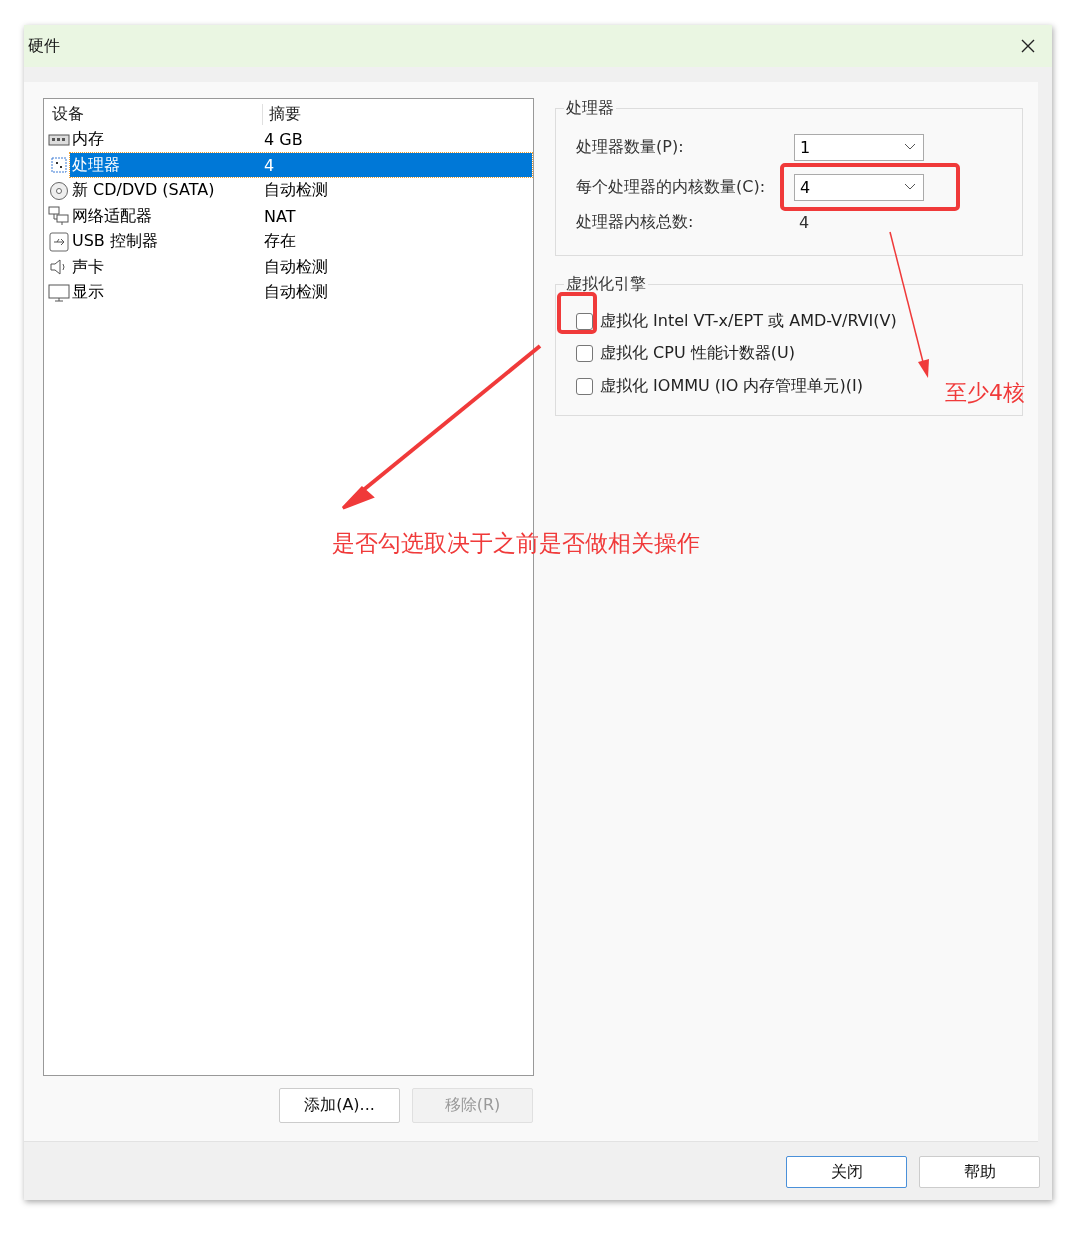  Describe the element at coordinates (88, 293) in the screenshot. I see `device-name: 显示` at that location.